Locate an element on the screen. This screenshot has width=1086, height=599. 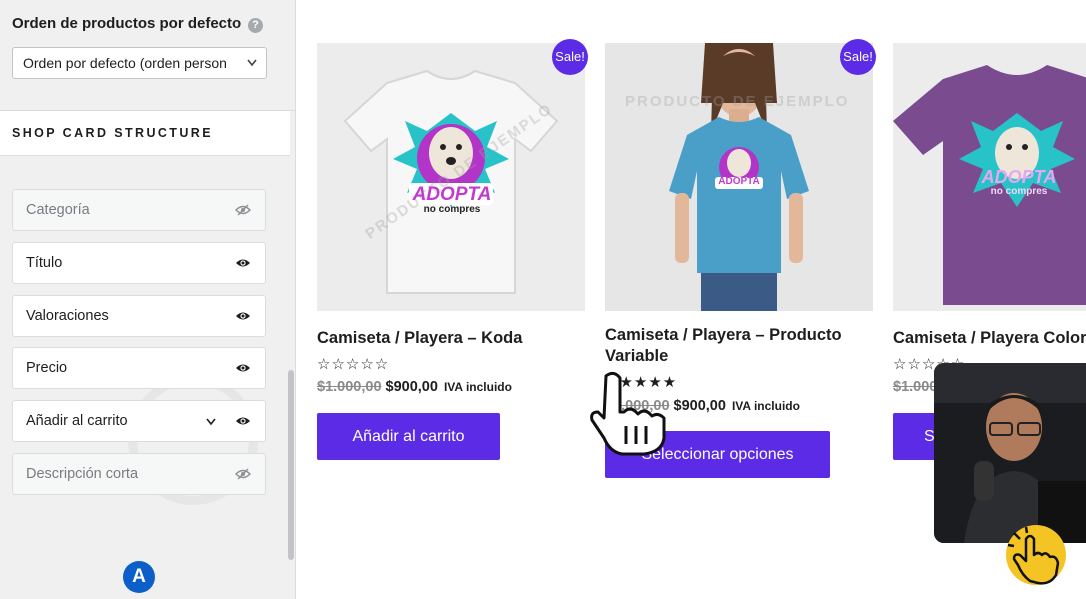
field-label: Título is located at coordinates (44, 263).